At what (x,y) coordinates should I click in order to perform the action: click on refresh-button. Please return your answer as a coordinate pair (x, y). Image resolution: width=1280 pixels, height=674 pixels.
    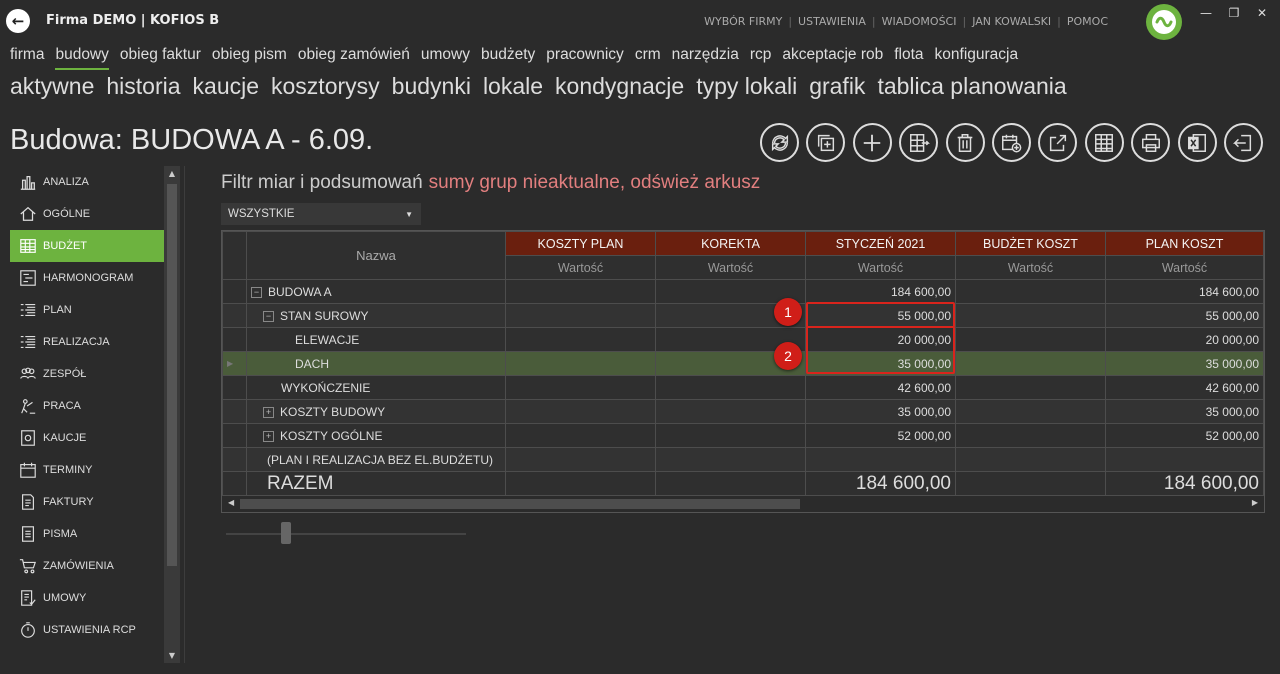
    Looking at the image, I should click on (779, 142).